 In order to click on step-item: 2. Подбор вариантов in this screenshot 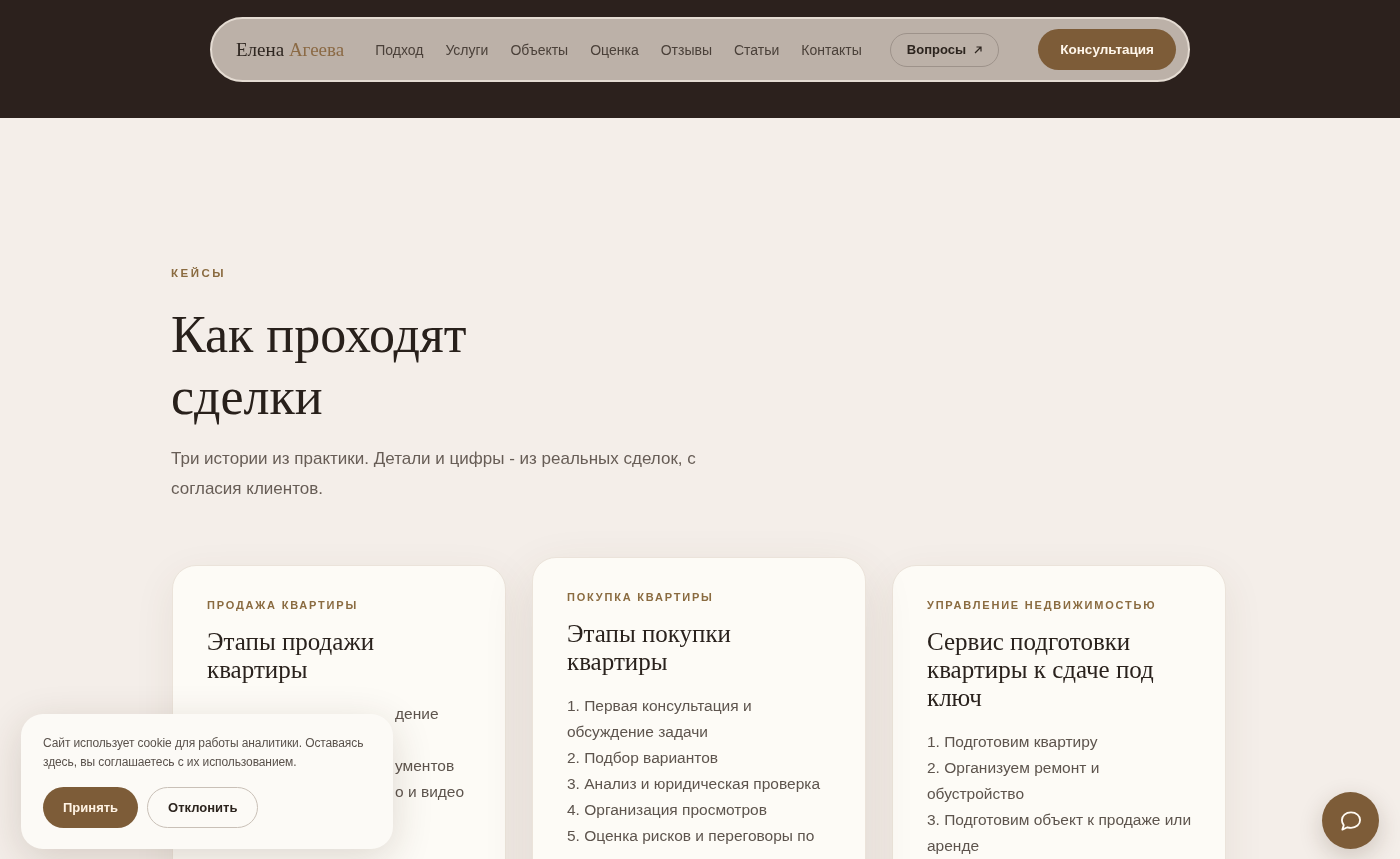, I will do `click(643, 758)`.